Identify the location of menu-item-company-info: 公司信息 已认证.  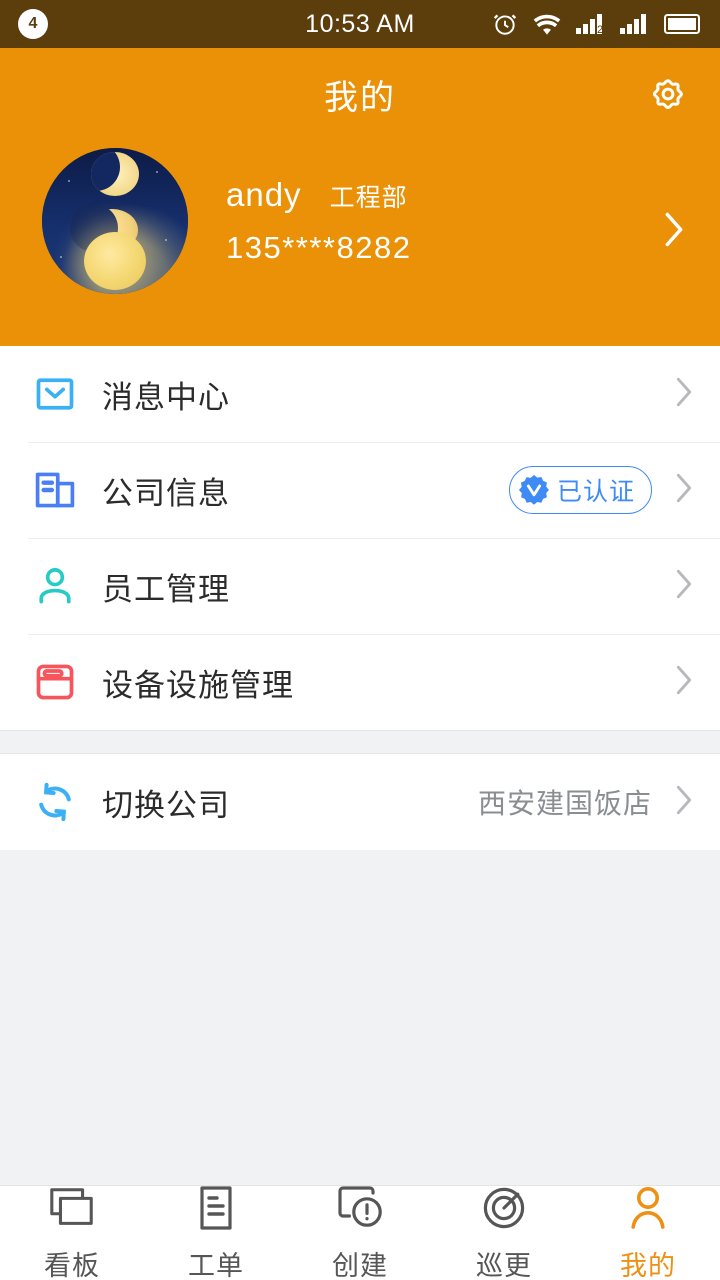
(360, 490).